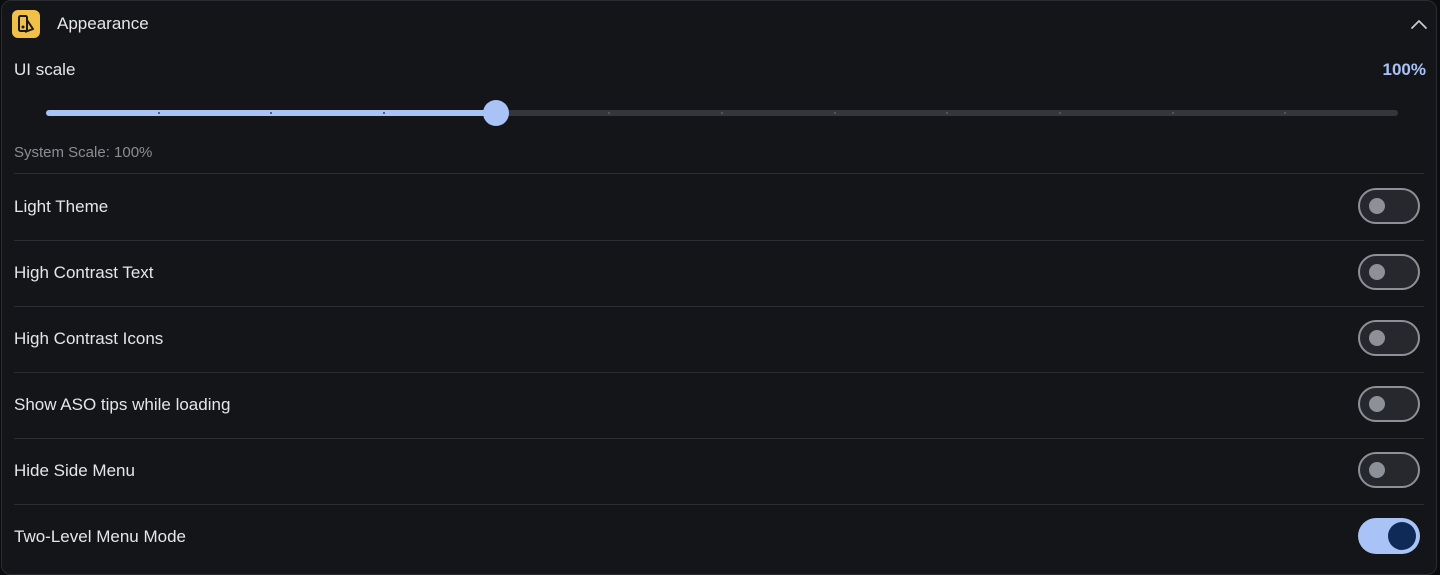  Describe the element at coordinates (719, 25) in the screenshot. I see `section-header: Appearance` at that location.